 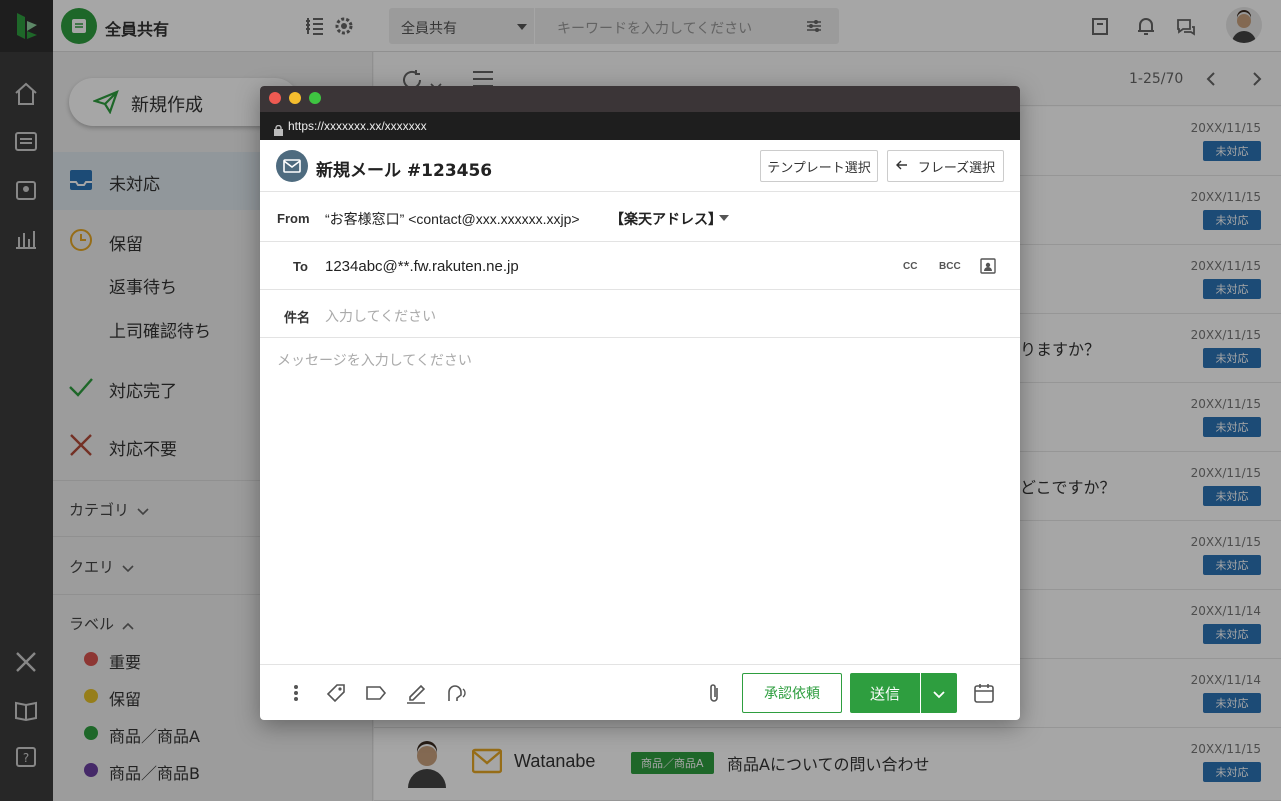 I want to click on cc-button: CC, so click(x=910, y=266).